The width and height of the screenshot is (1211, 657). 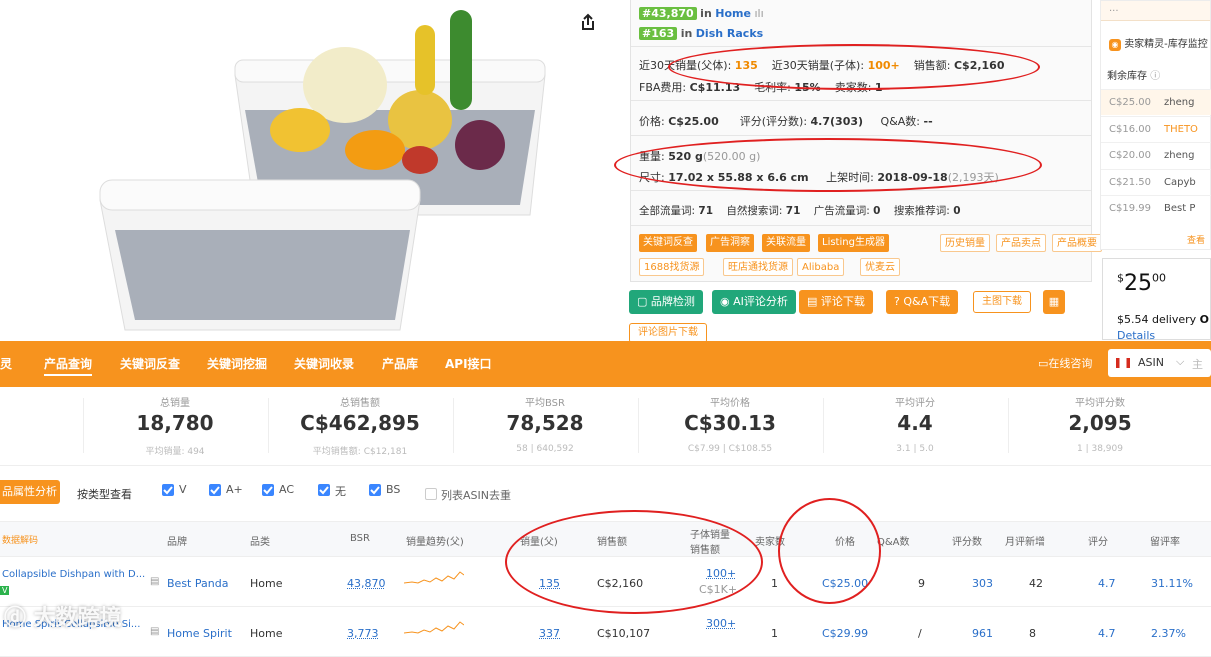 What do you see at coordinates (706, 13) in the screenshot?
I see `rank-in: in` at bounding box center [706, 13].